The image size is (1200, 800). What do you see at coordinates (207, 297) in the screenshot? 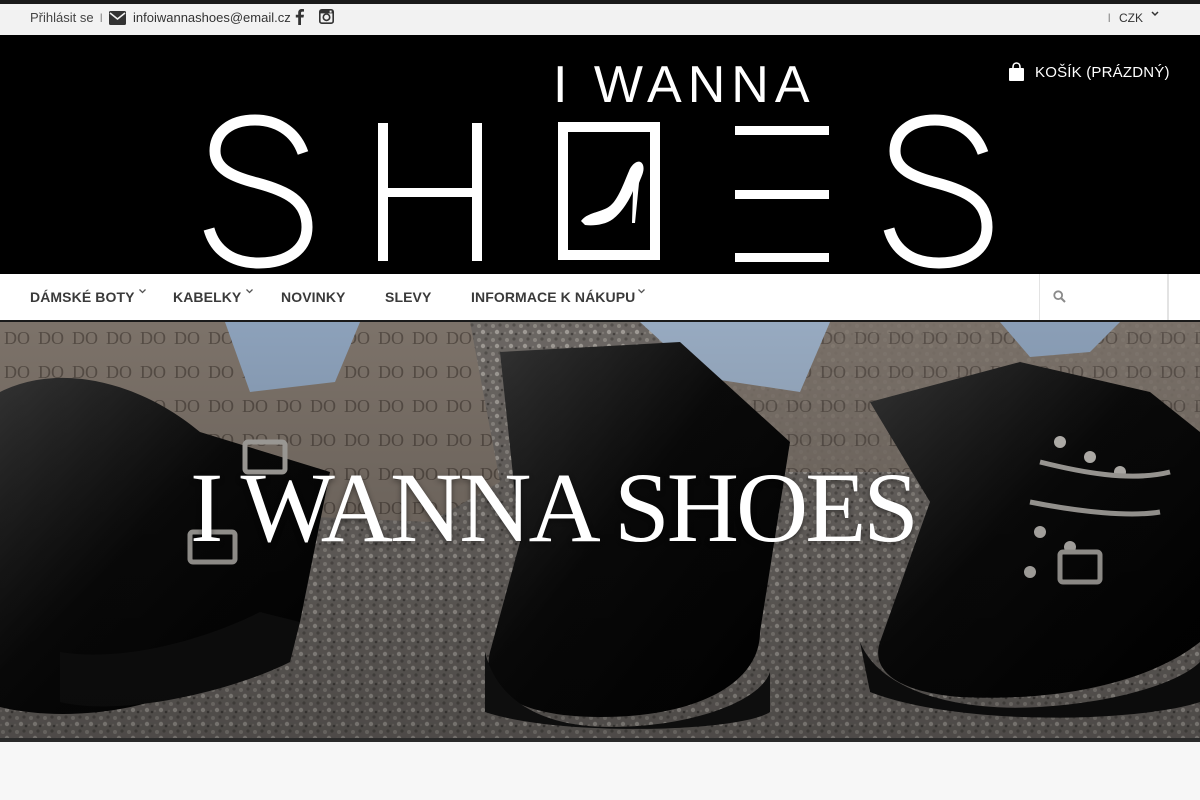
I see `nav-item-kabelky: KABELKY` at bounding box center [207, 297].